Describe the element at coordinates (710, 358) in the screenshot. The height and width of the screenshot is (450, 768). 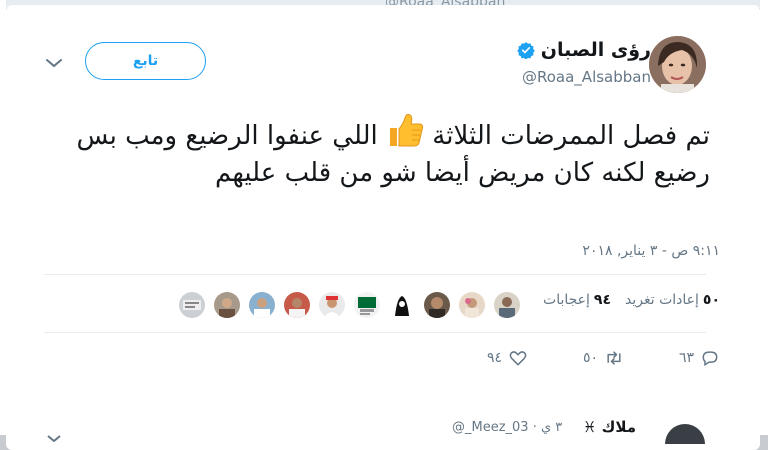
I see `reply-icon` at that location.